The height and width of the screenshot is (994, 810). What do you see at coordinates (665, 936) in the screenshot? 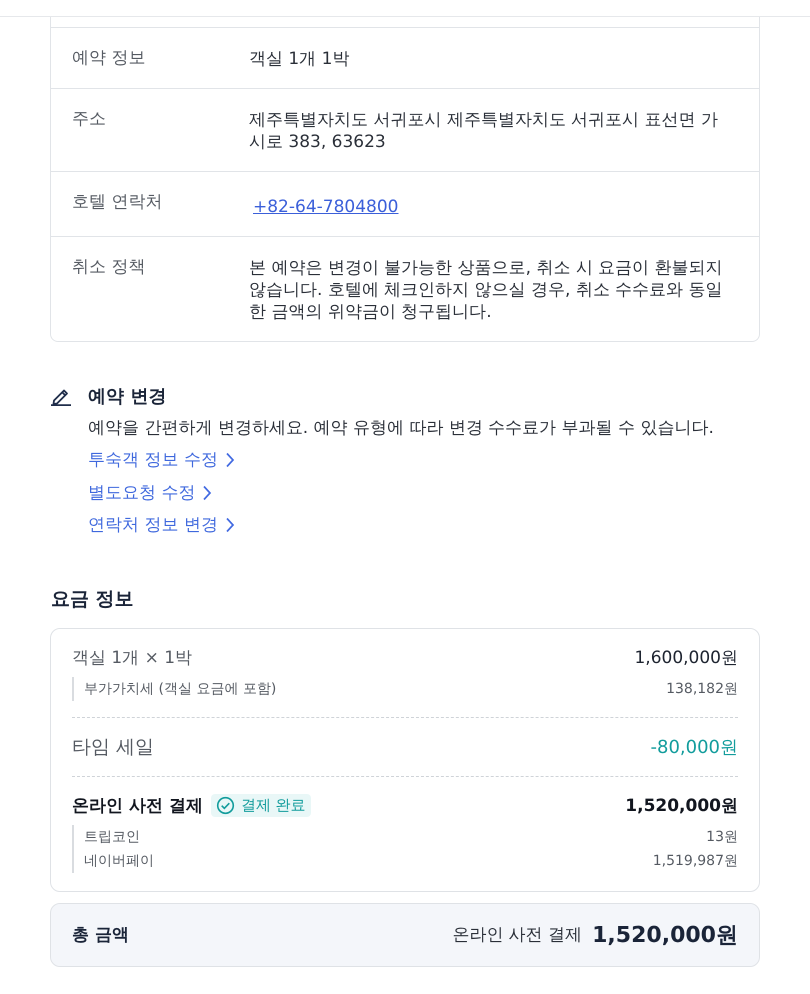
I see `total-amount: 1,520,000원` at bounding box center [665, 936].